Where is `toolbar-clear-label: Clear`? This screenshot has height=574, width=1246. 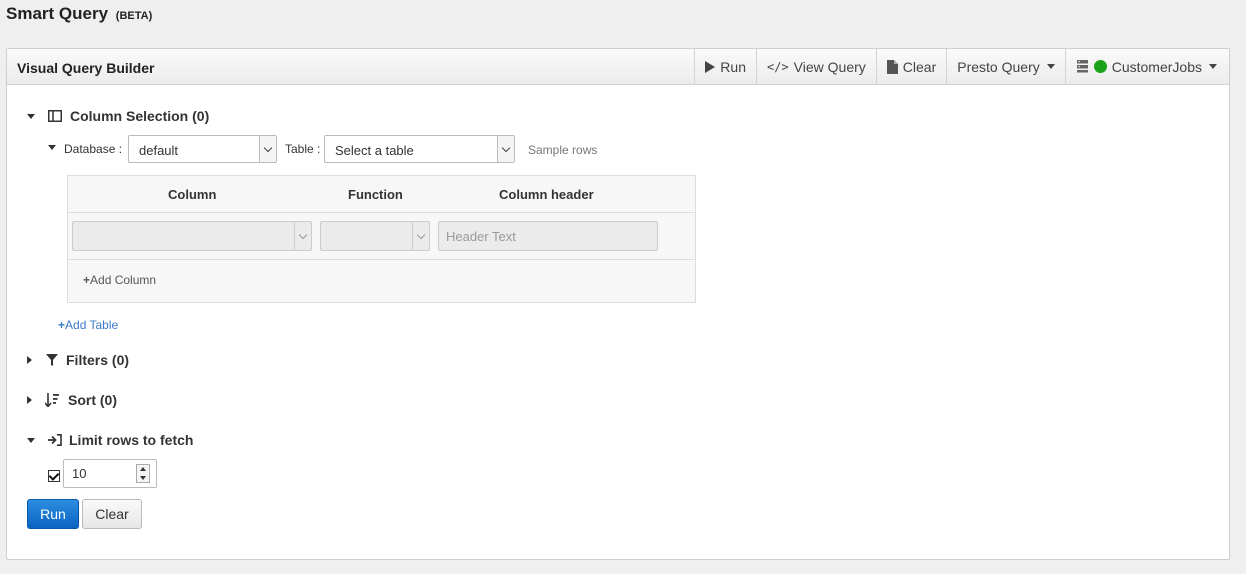 toolbar-clear-label: Clear is located at coordinates (919, 66).